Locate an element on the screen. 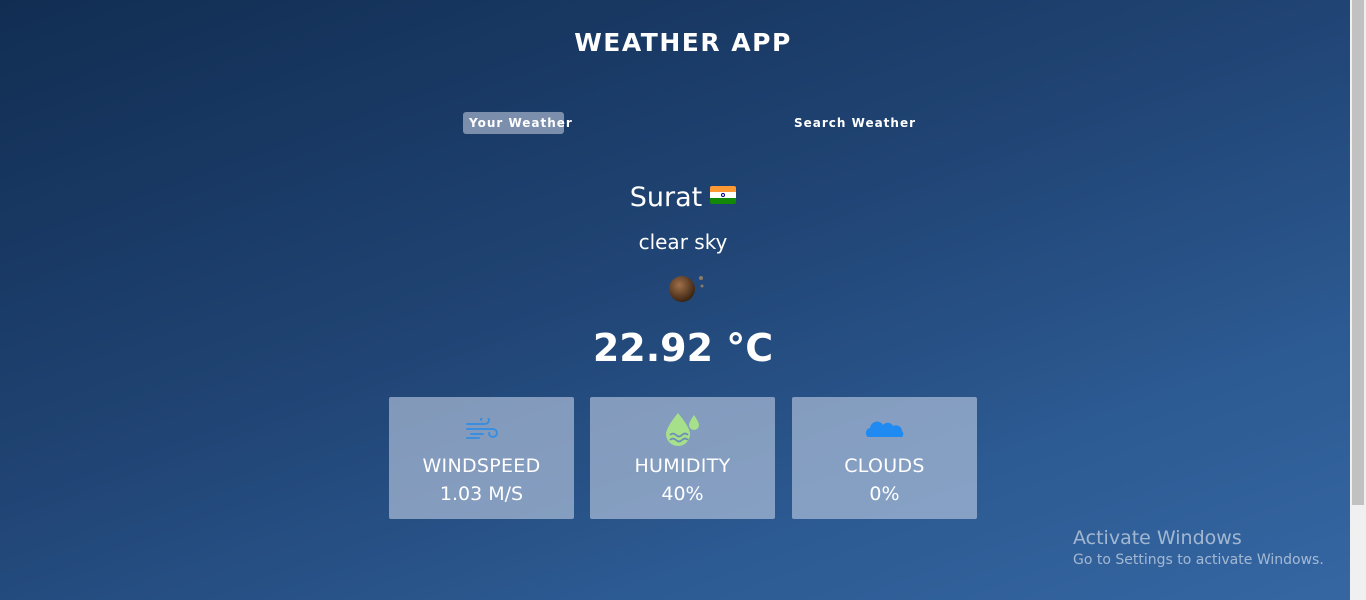 The image size is (1366, 600). watermark-subtitle: Go to Settings to activate Windows. is located at coordinates (1198, 560).